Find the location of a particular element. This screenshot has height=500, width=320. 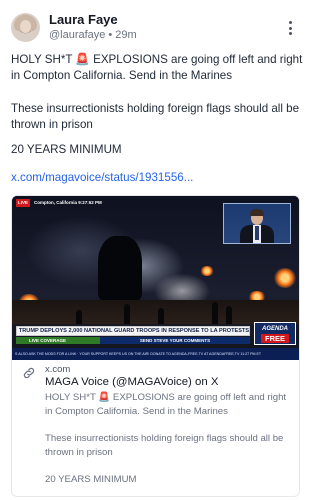

street-ground is located at coordinates (155, 312).